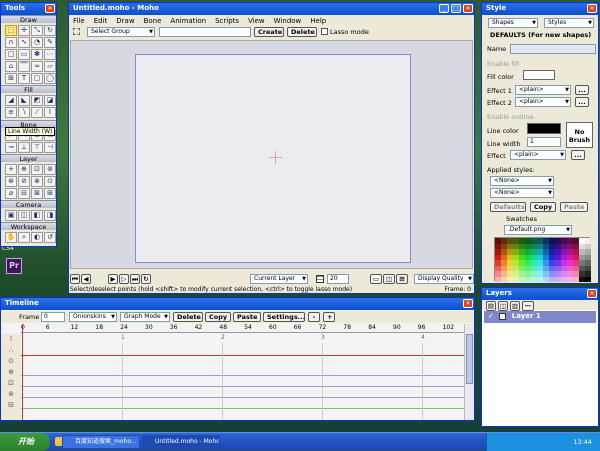  I want to click on menu-item-help: Help, so click(318, 21).